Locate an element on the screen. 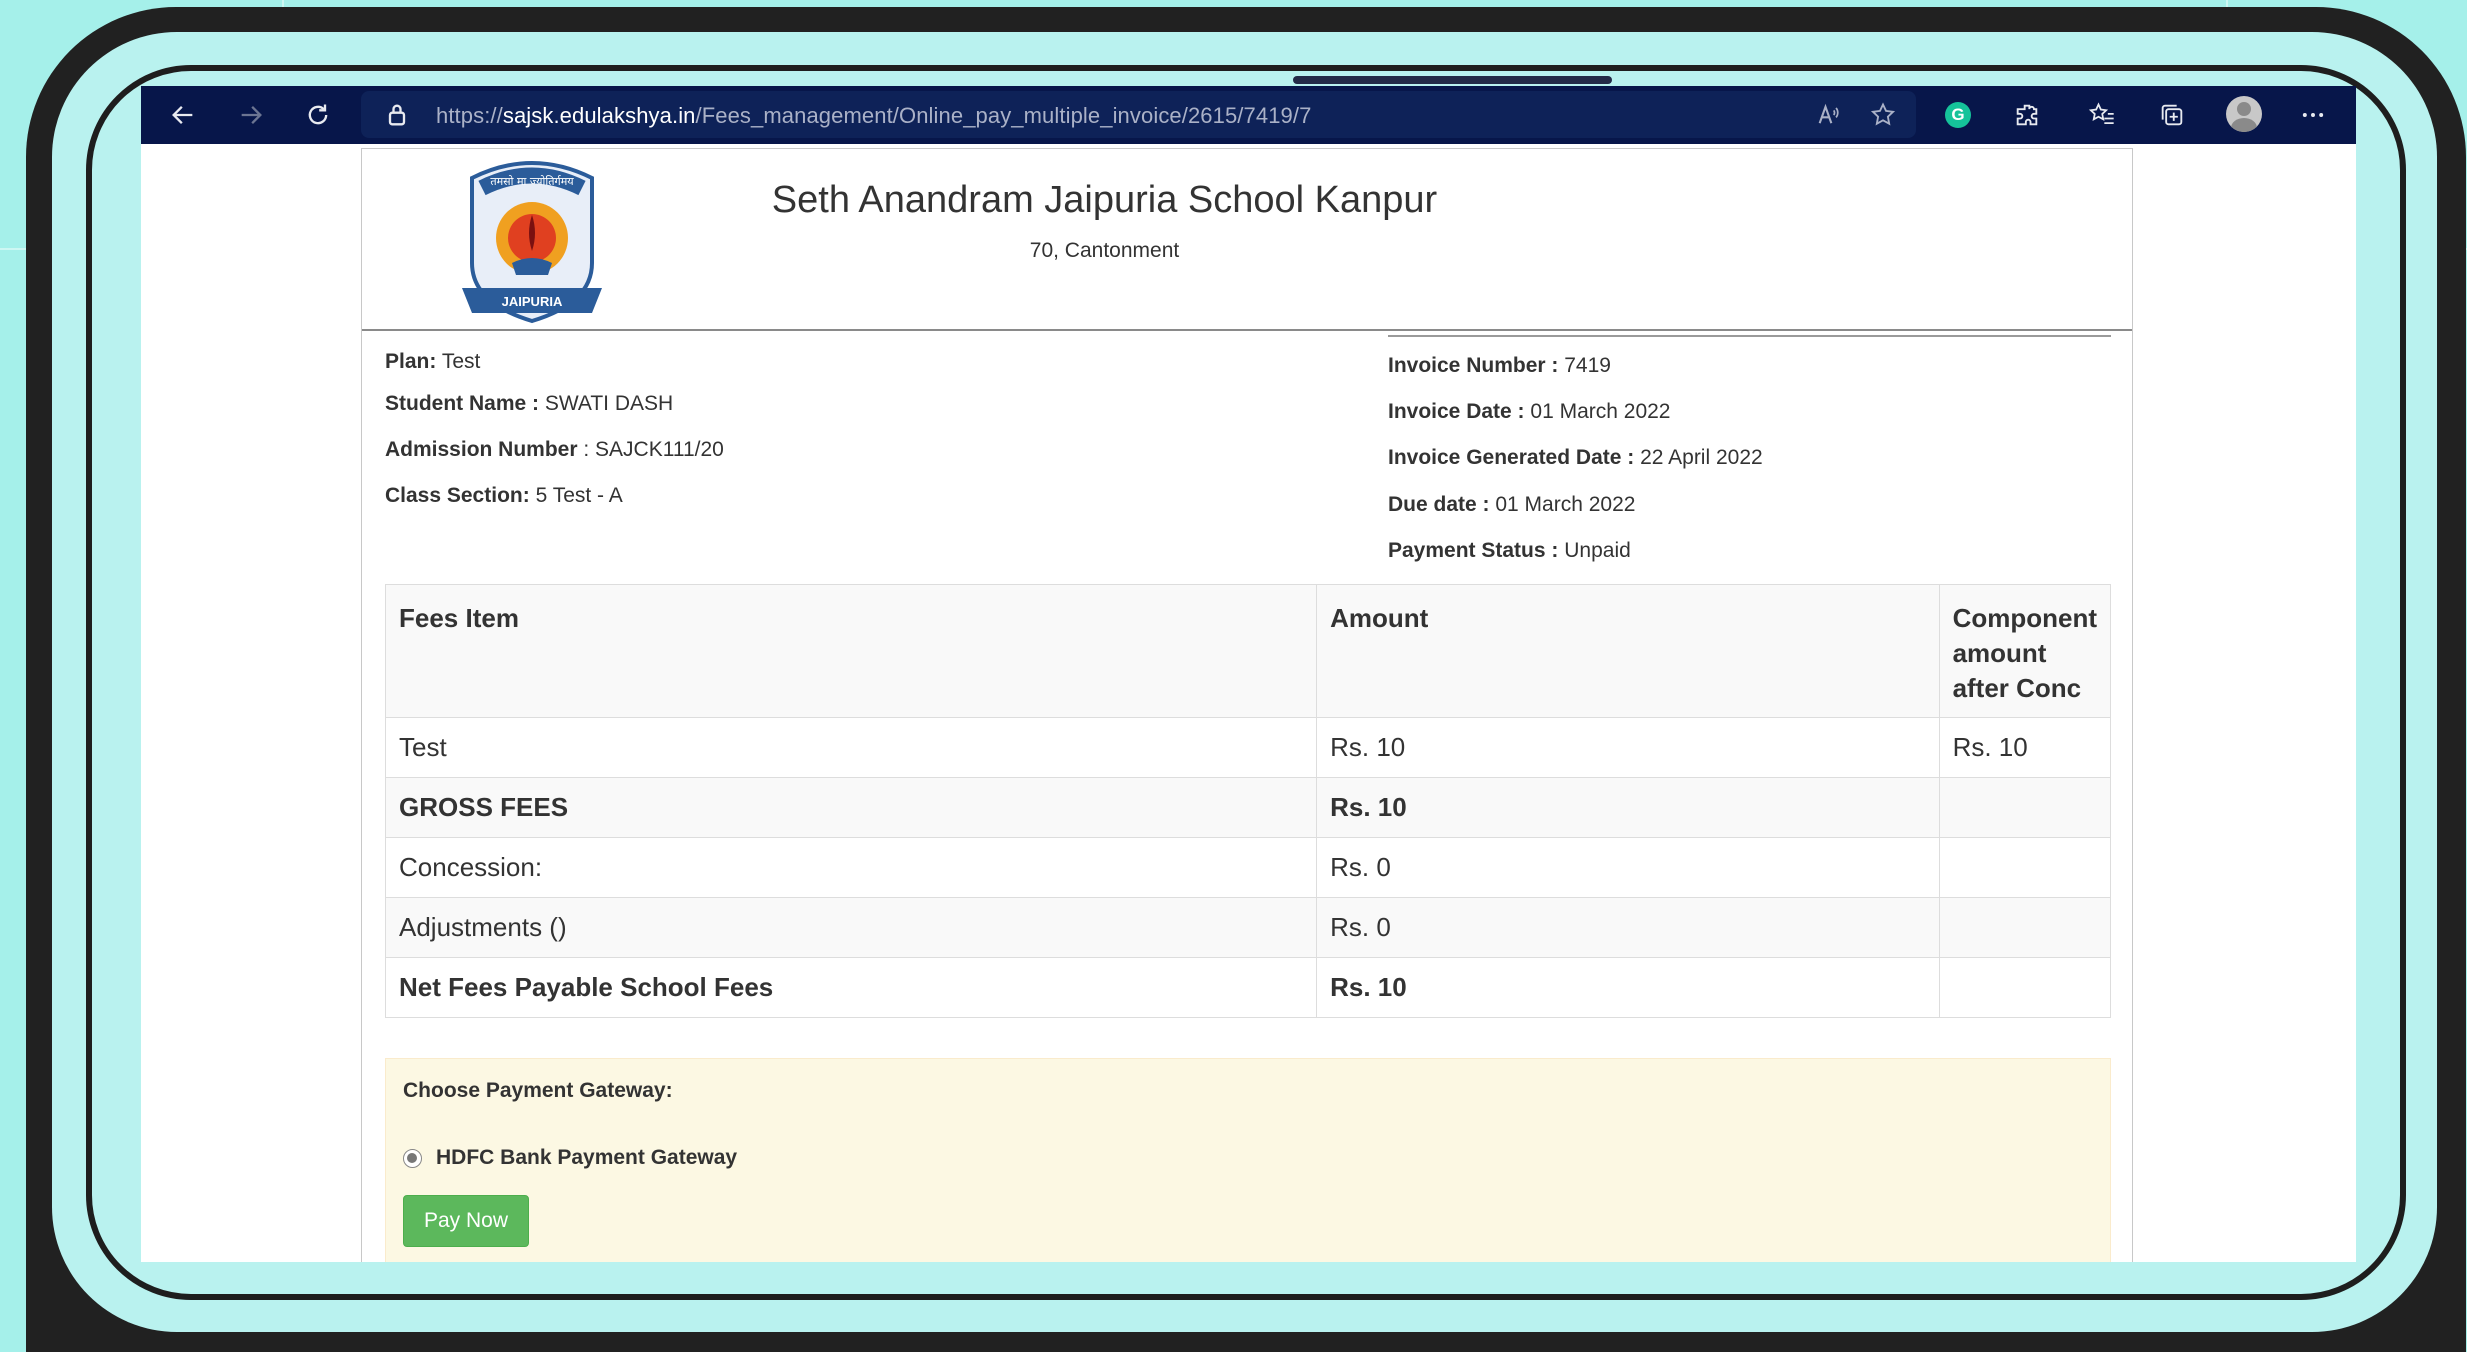 Image resolution: width=2467 pixels, height=1352 pixels. hdfc-gateway-label: HDFC Bank Payment Gateway is located at coordinates (586, 1158).